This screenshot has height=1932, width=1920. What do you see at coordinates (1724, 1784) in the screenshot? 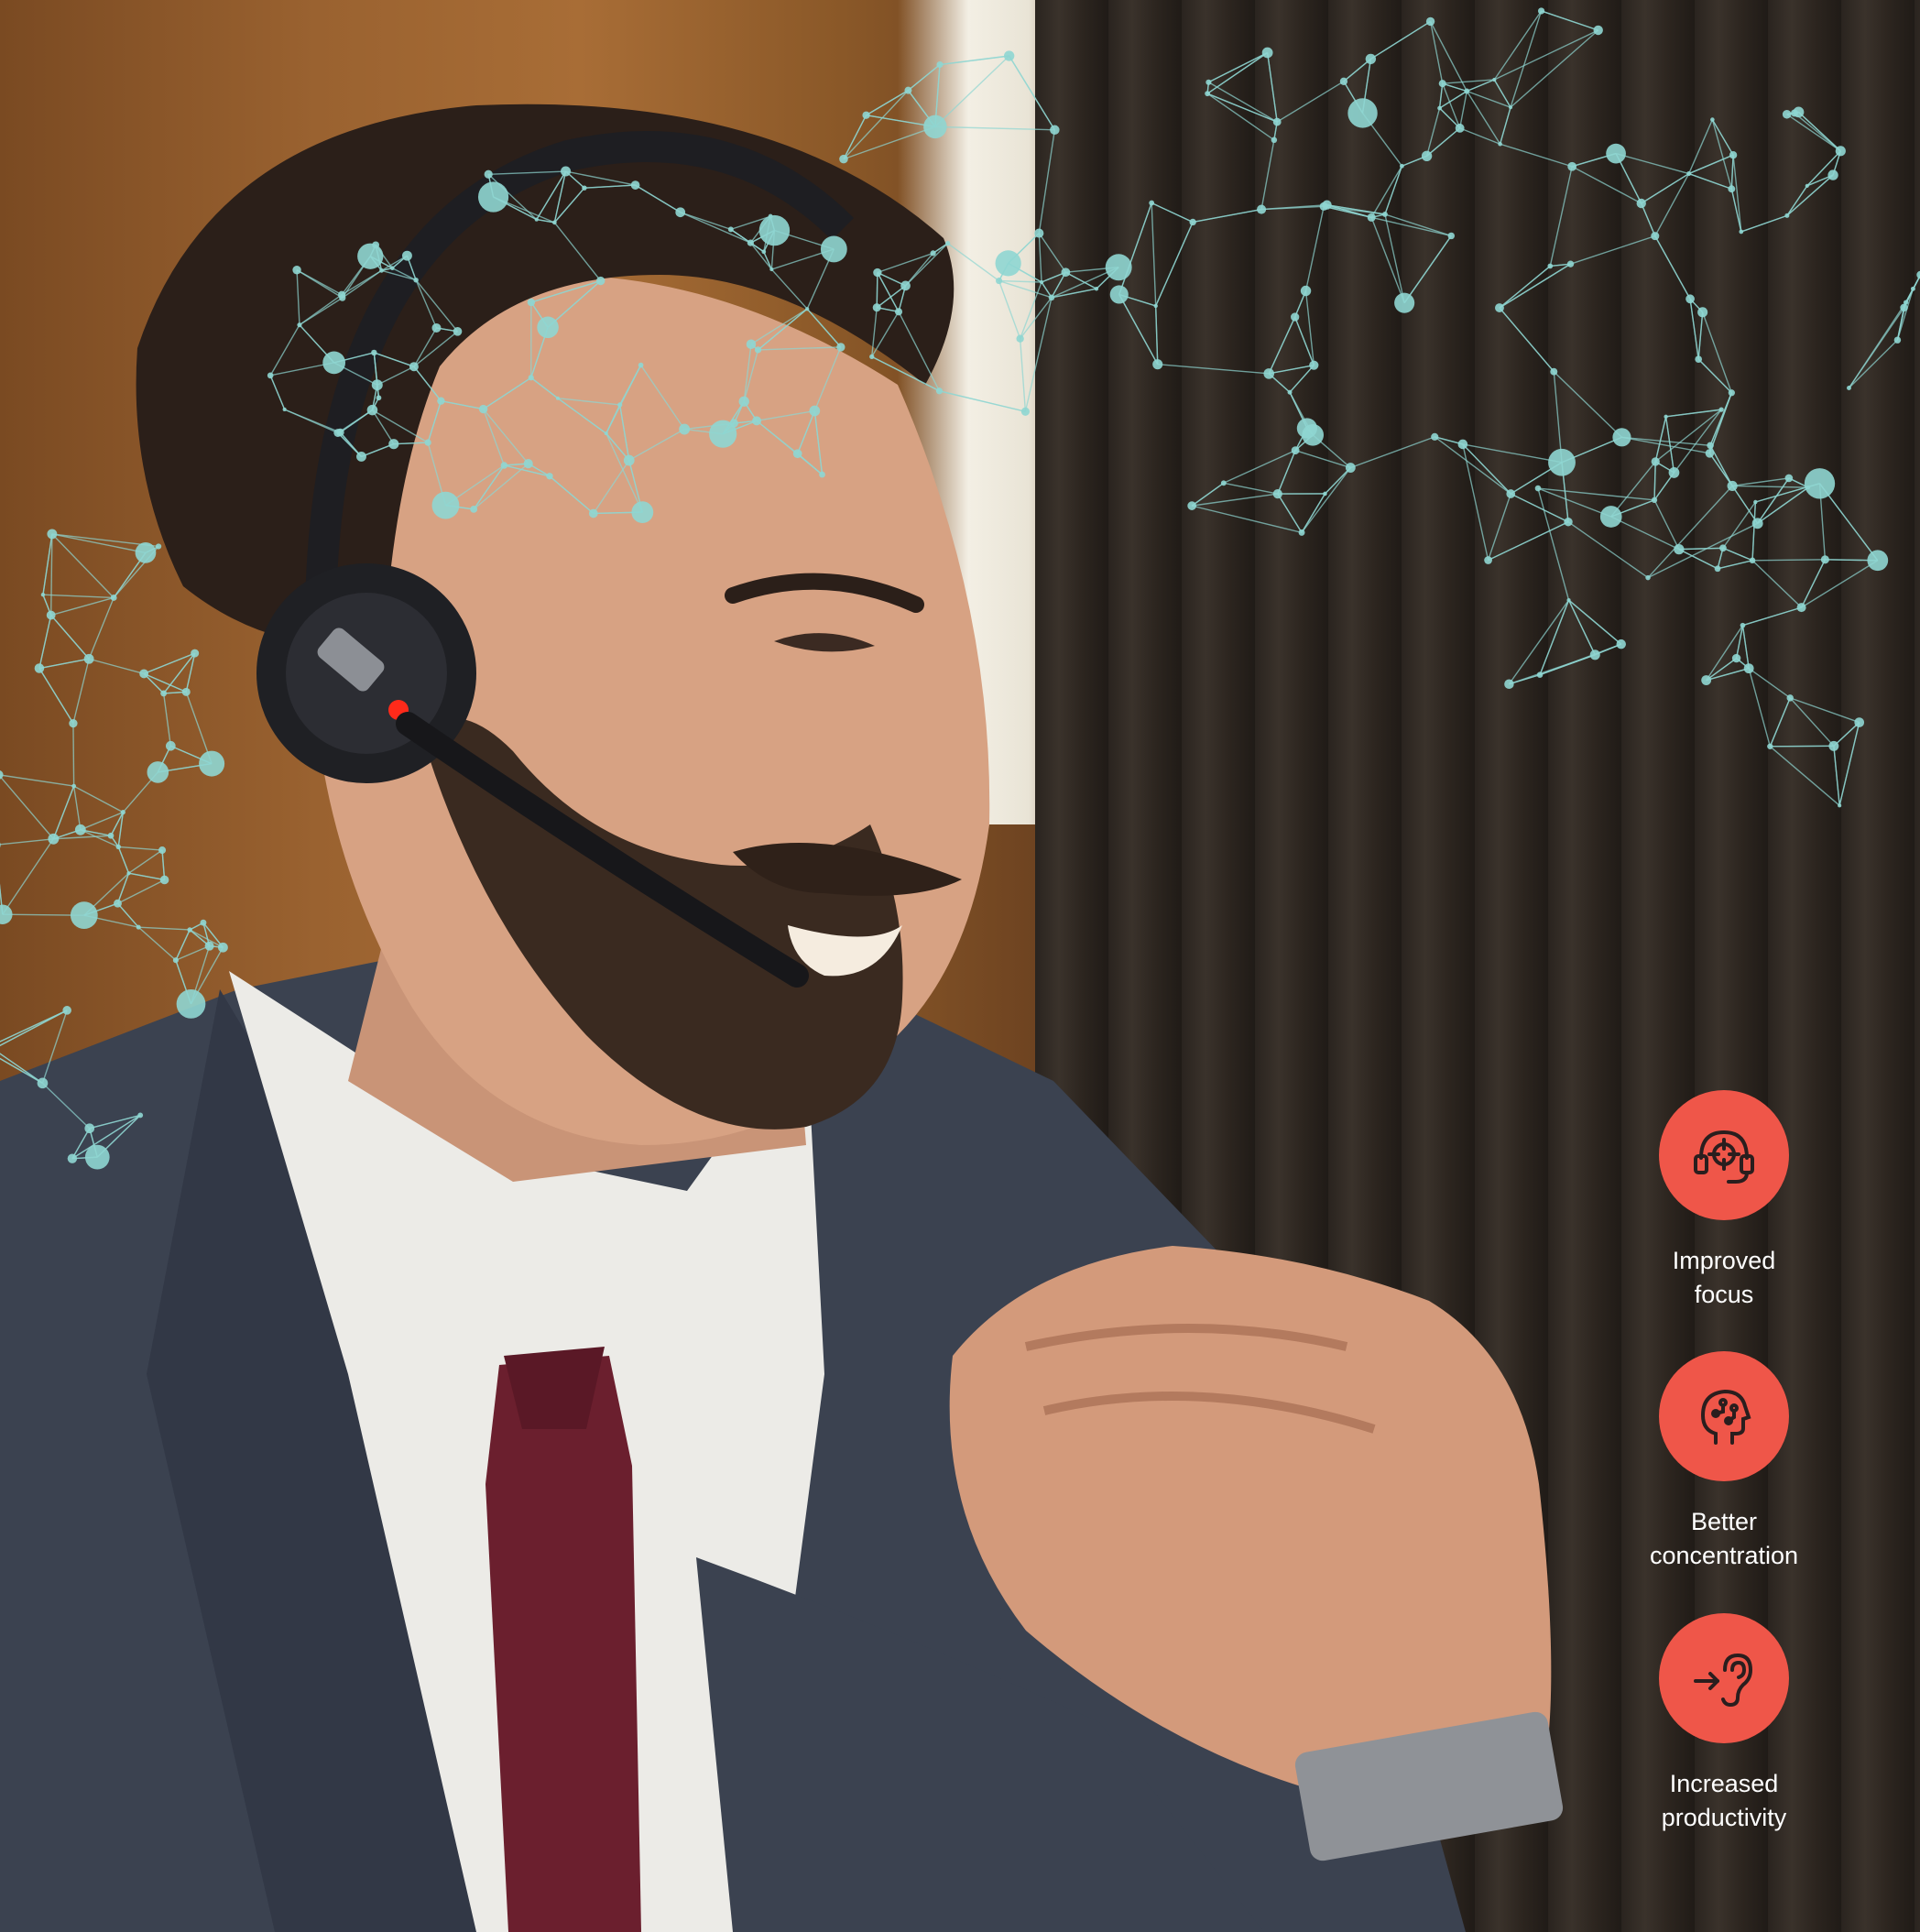
I see `benefit-label-line1: Increased` at bounding box center [1724, 1784].